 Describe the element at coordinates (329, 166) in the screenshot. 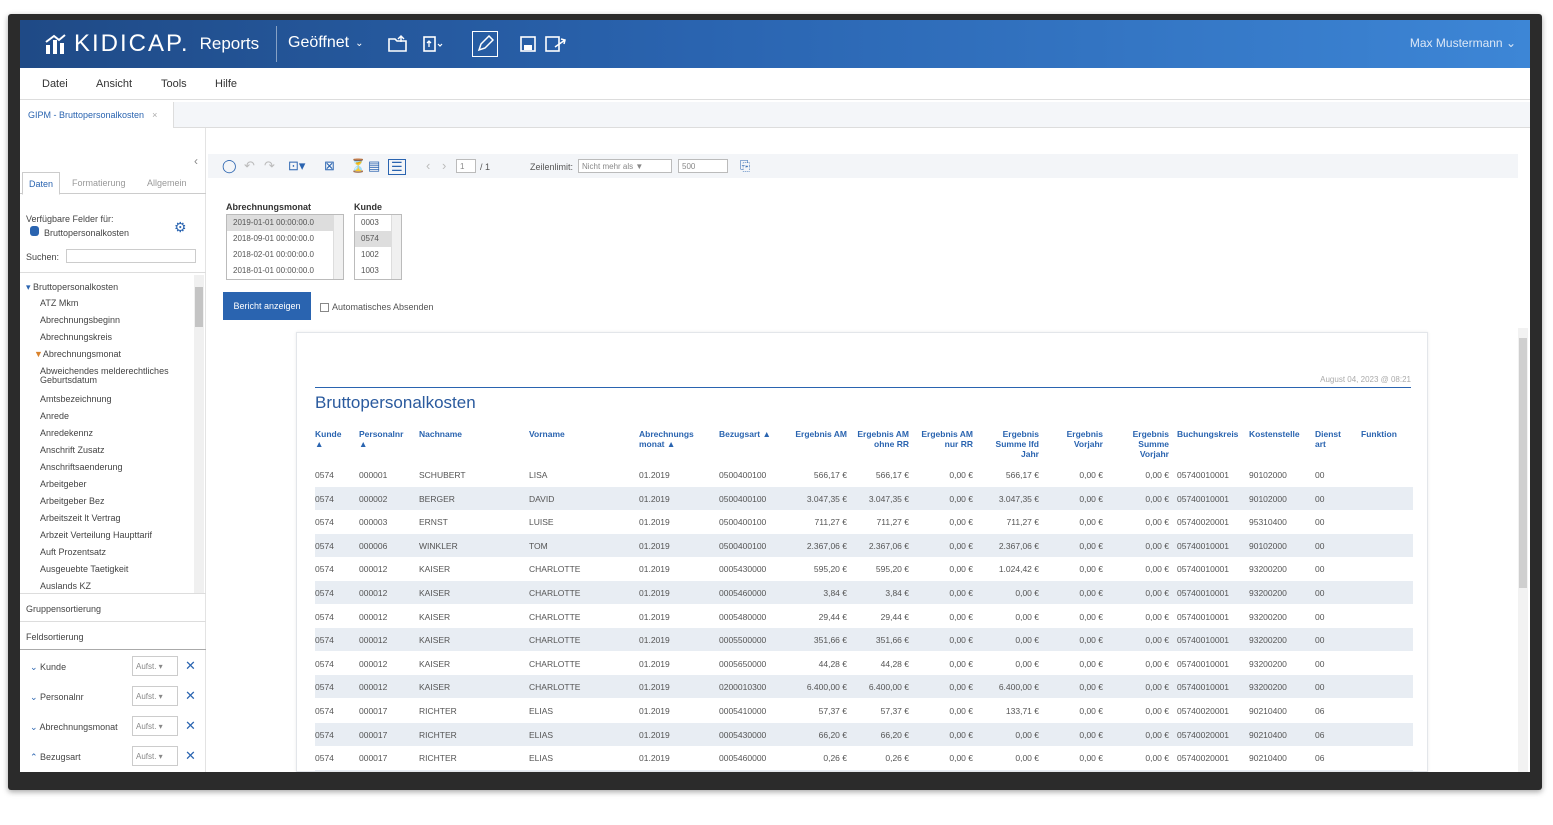

I see `select-icon: ⊠` at that location.